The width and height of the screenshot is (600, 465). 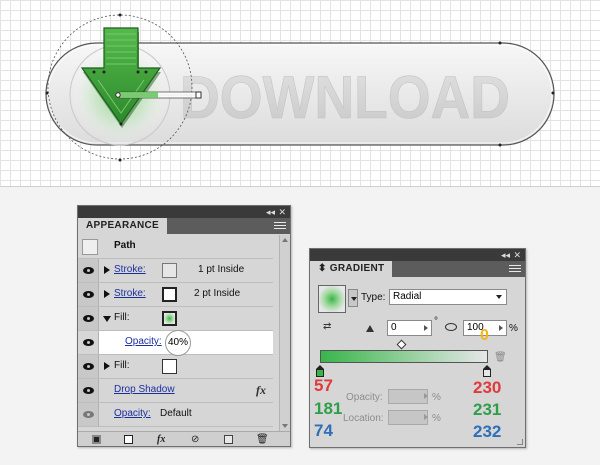 I want to click on chevron-down-icon, so click(x=499, y=297).